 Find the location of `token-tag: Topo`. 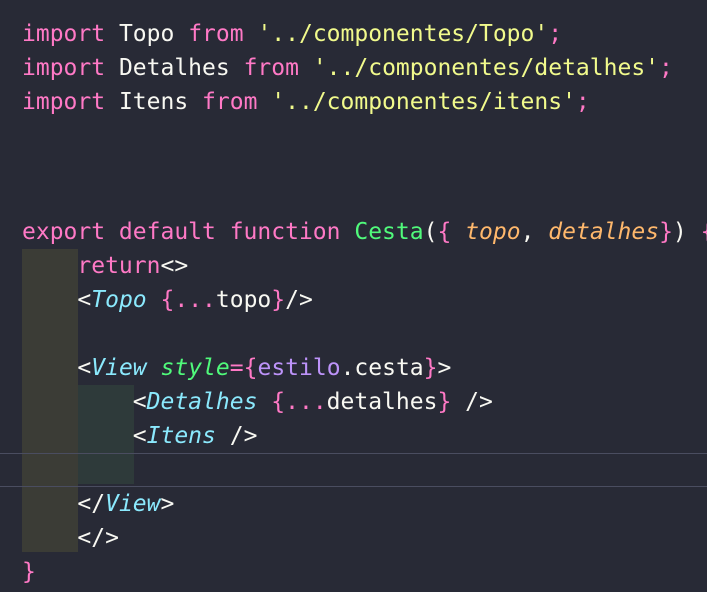

token-tag: Topo is located at coordinates (119, 300).